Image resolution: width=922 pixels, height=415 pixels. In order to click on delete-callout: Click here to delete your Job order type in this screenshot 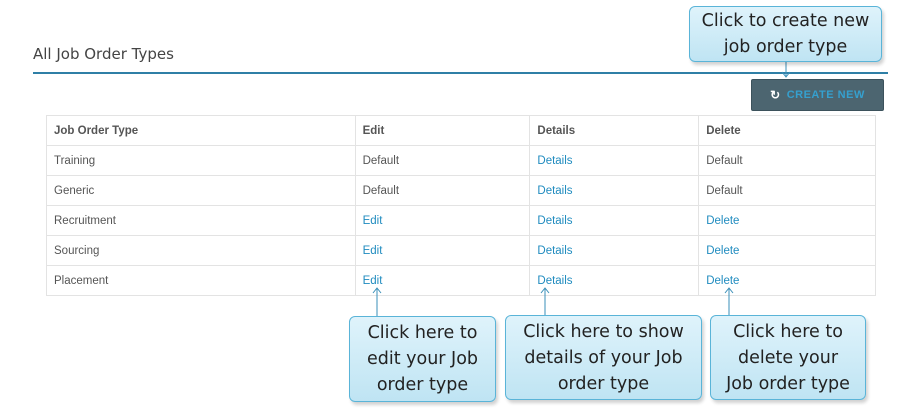, I will do `click(788, 357)`.